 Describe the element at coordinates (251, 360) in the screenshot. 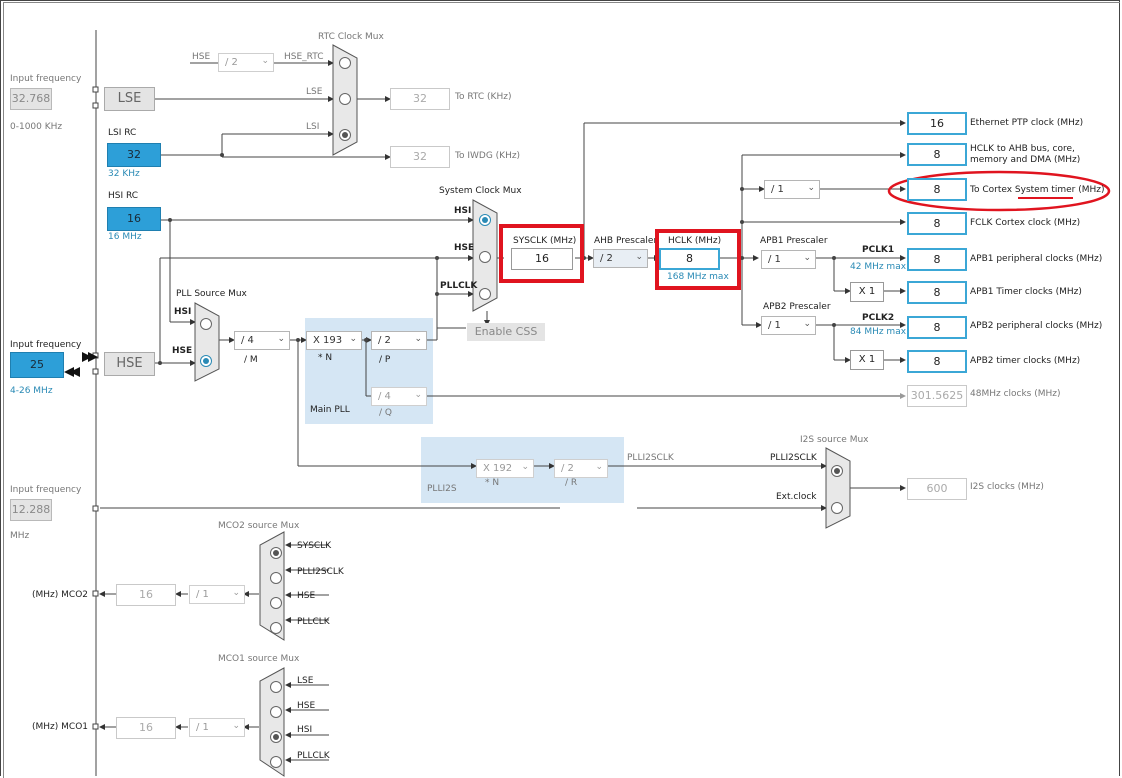

I see `pll-m-label: / M` at that location.